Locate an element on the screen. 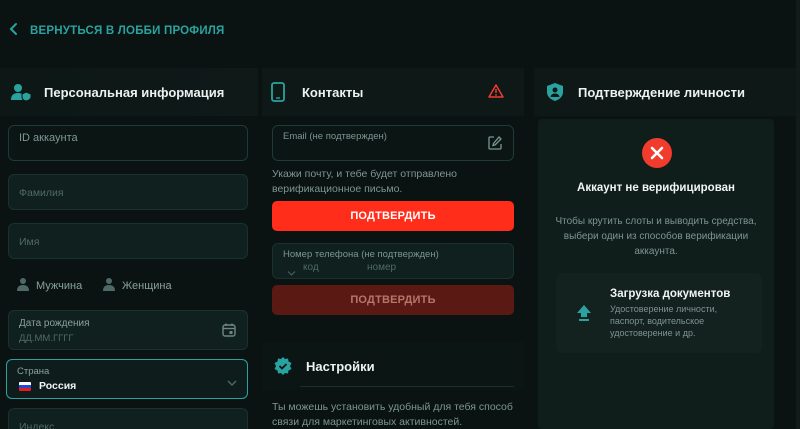  personal-info-header: Персональная информация is located at coordinates (129, 92).